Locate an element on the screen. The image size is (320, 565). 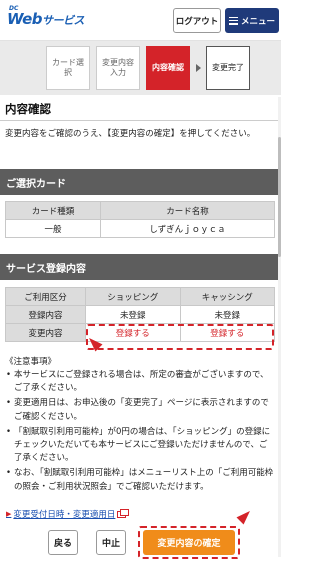
note-item: 本サービスにご登録される場合は、所定の審査がございますので、ご了承ください。 is located at coordinates (140, 382).